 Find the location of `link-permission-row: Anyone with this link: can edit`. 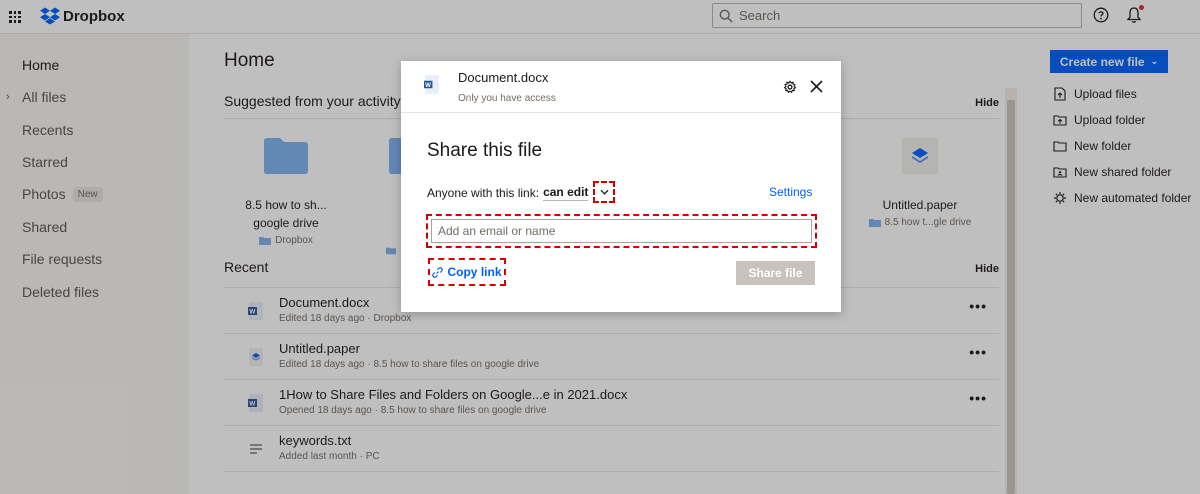

link-permission-row: Anyone with this link: can edit is located at coordinates (508, 193).